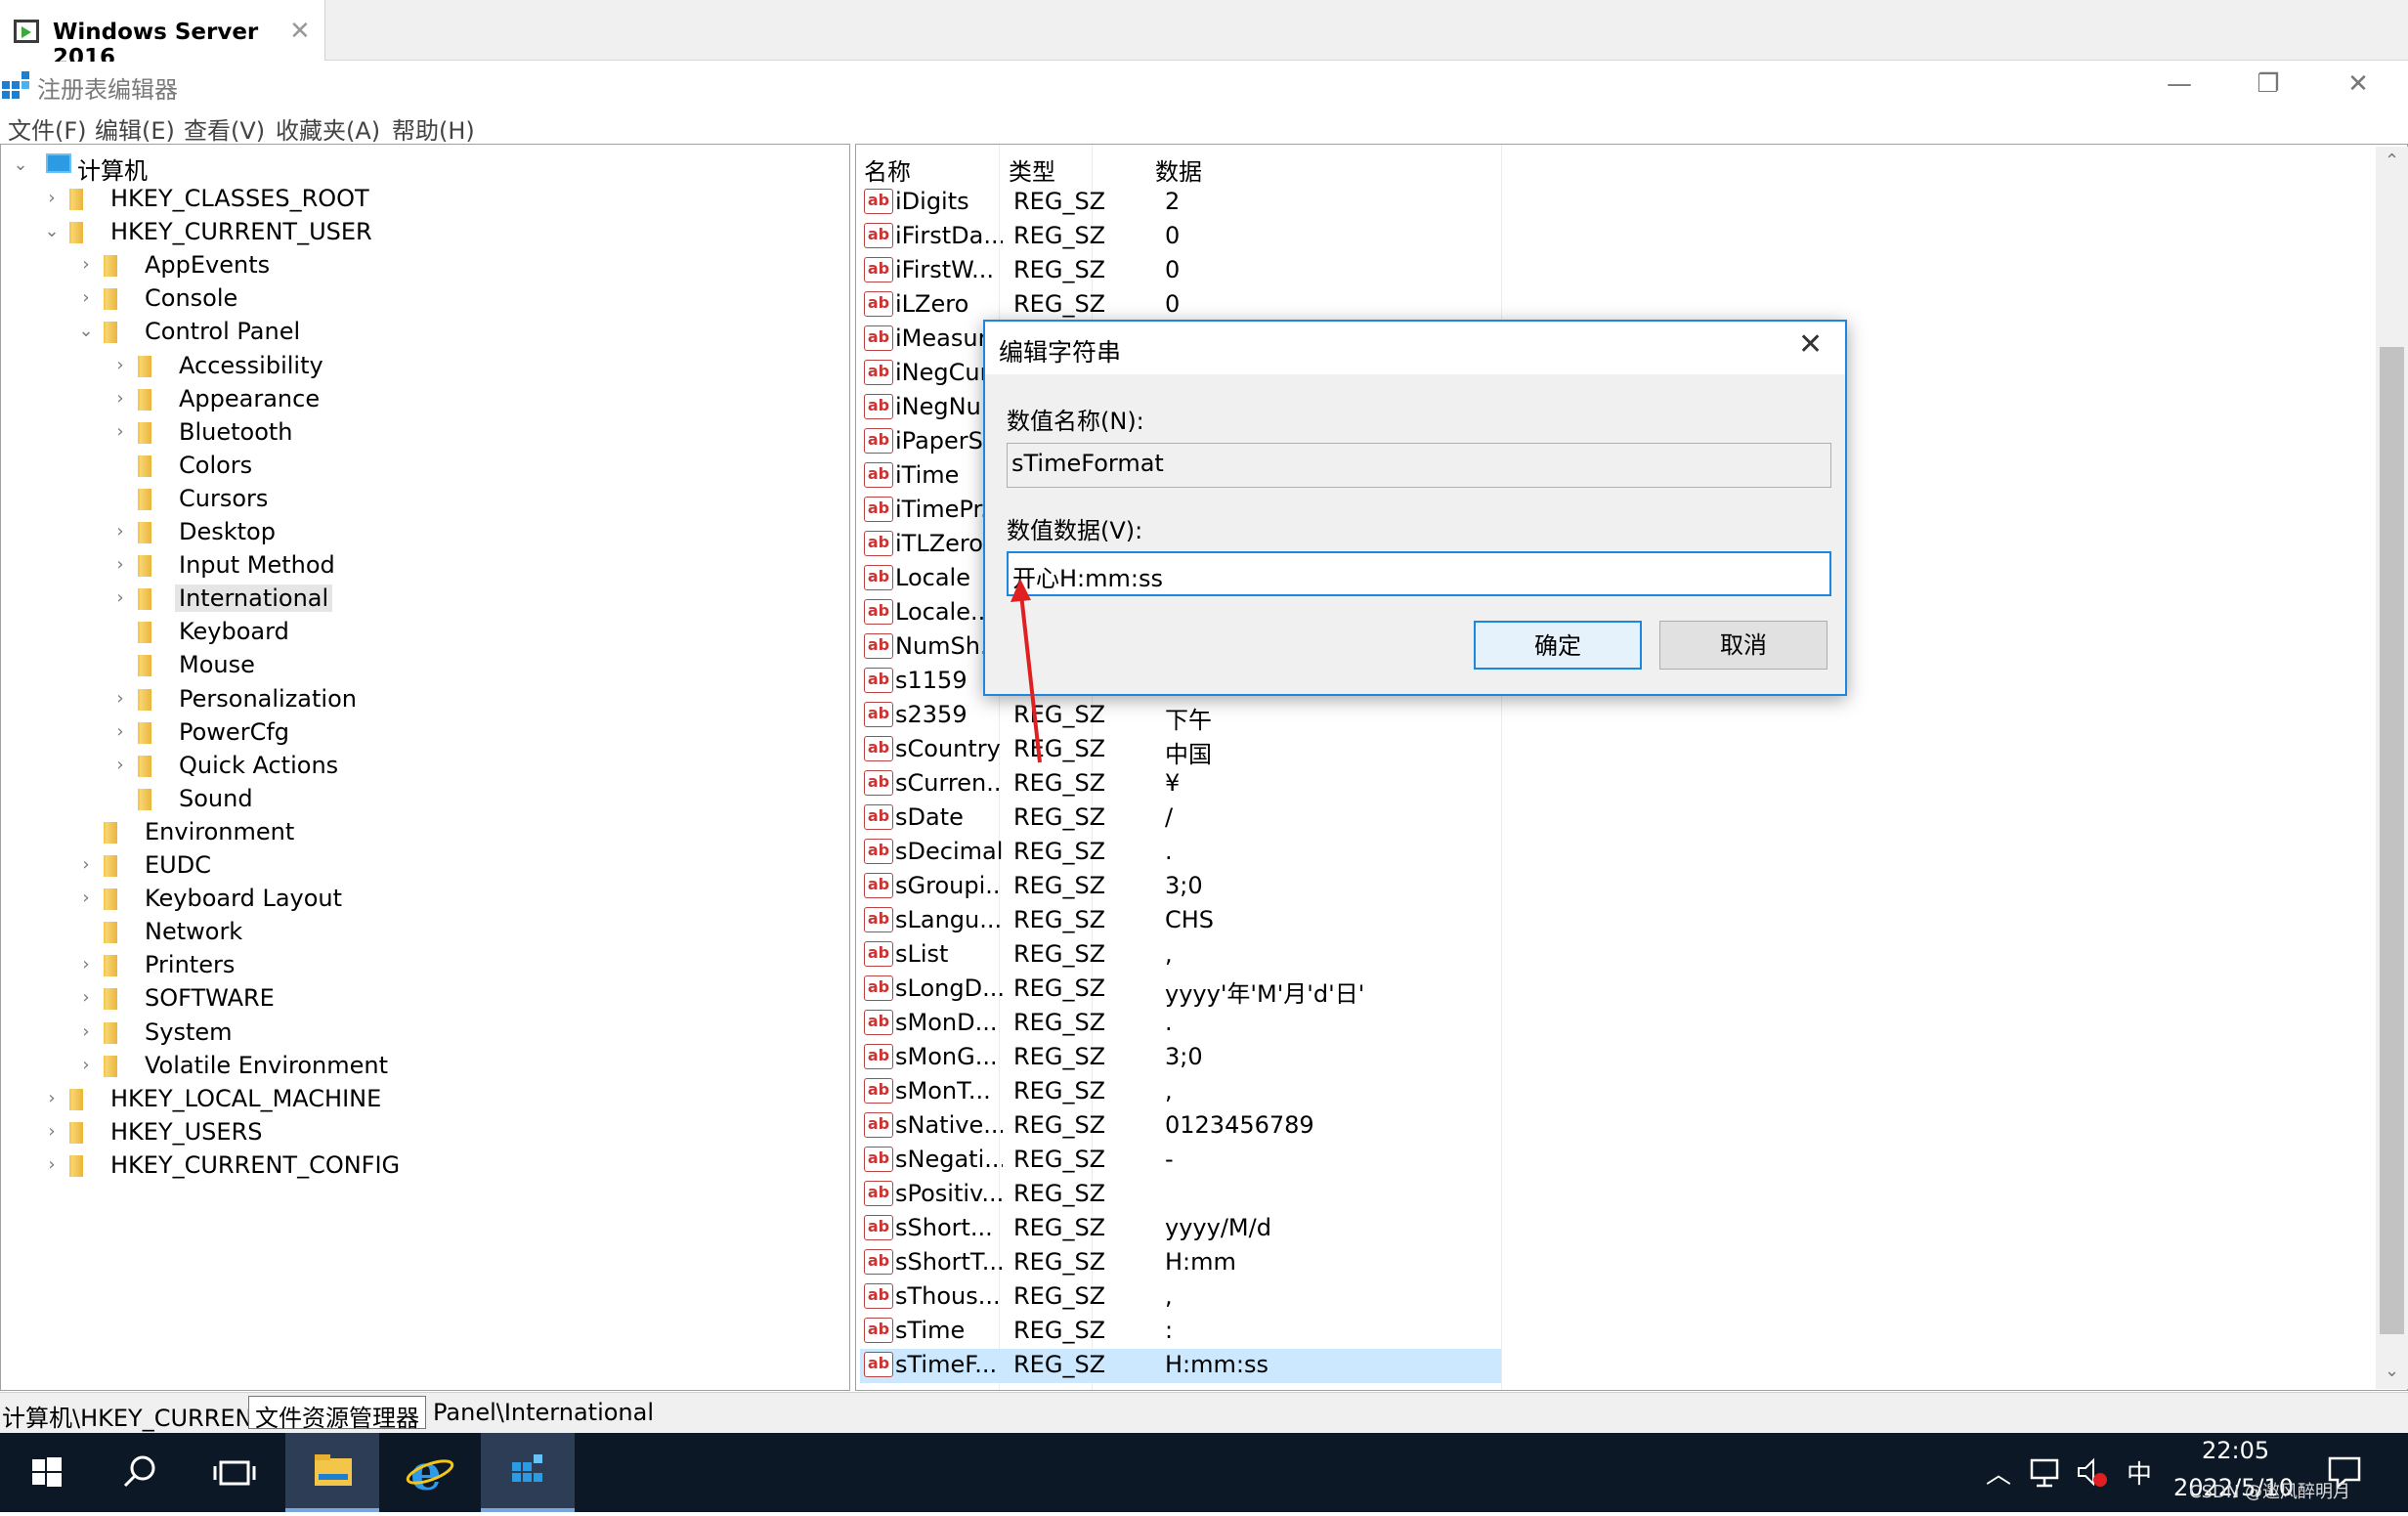 This screenshot has width=2408, height=1516. Describe the element at coordinates (1608, 271) in the screenshot. I see `table-row: ab iFirstW... REG_SZ 0` at that location.